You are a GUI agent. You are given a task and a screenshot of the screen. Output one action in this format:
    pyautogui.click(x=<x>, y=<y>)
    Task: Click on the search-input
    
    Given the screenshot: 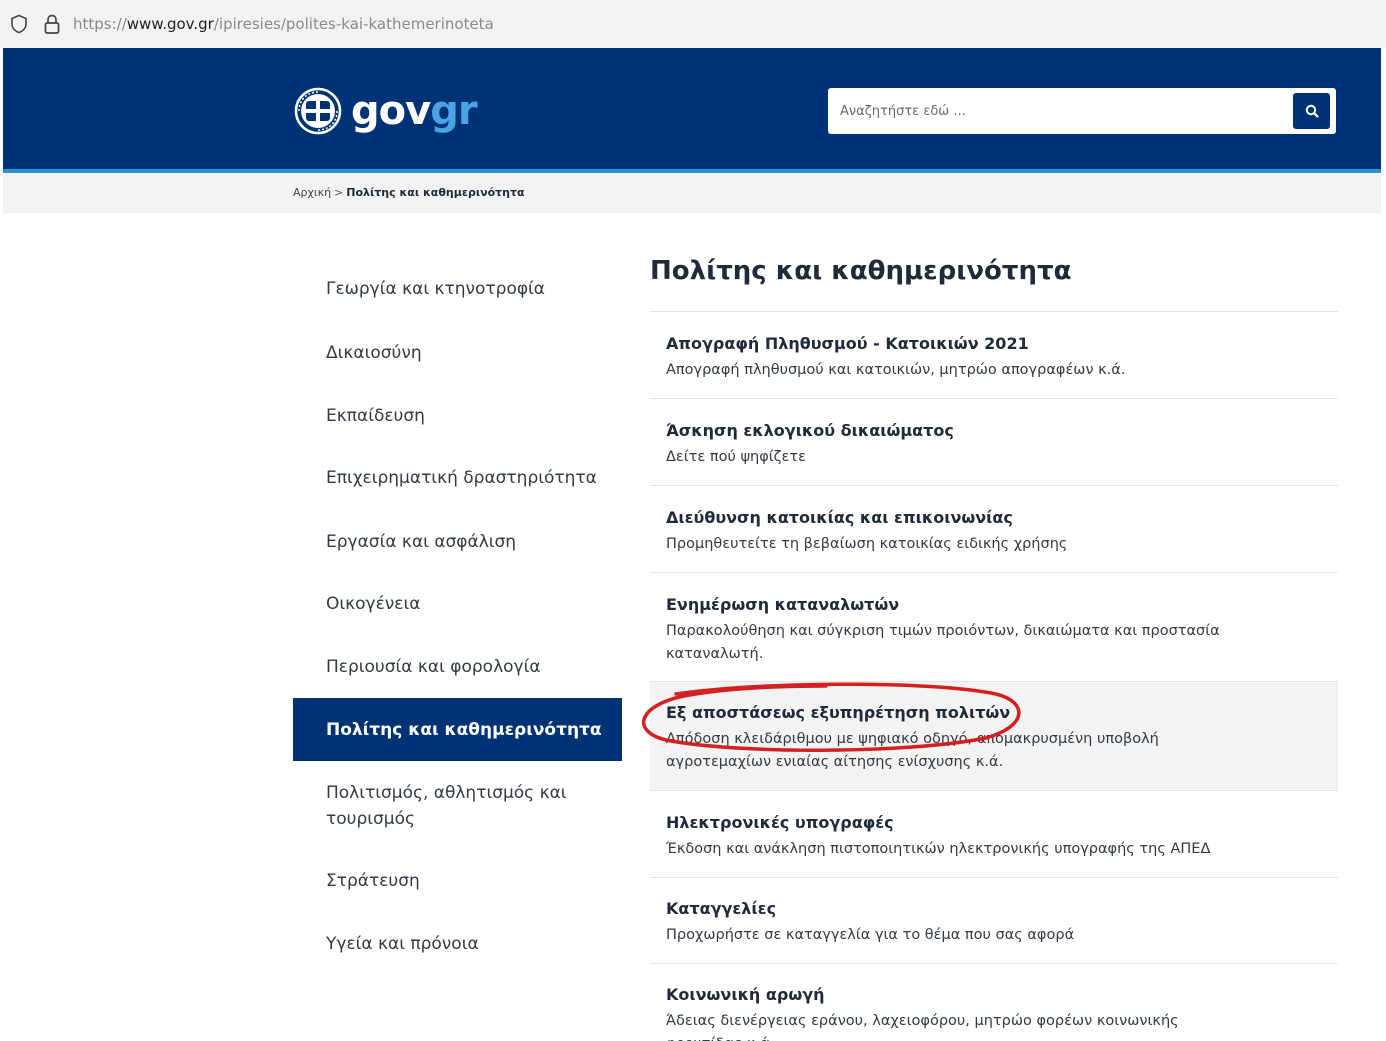 What is the action you would take?
    pyautogui.click(x=1058, y=111)
    